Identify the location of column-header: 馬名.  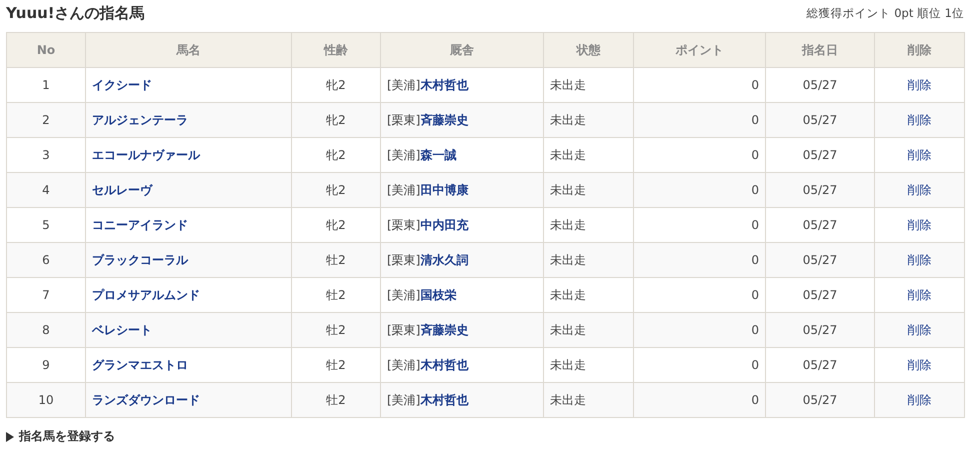
(189, 50).